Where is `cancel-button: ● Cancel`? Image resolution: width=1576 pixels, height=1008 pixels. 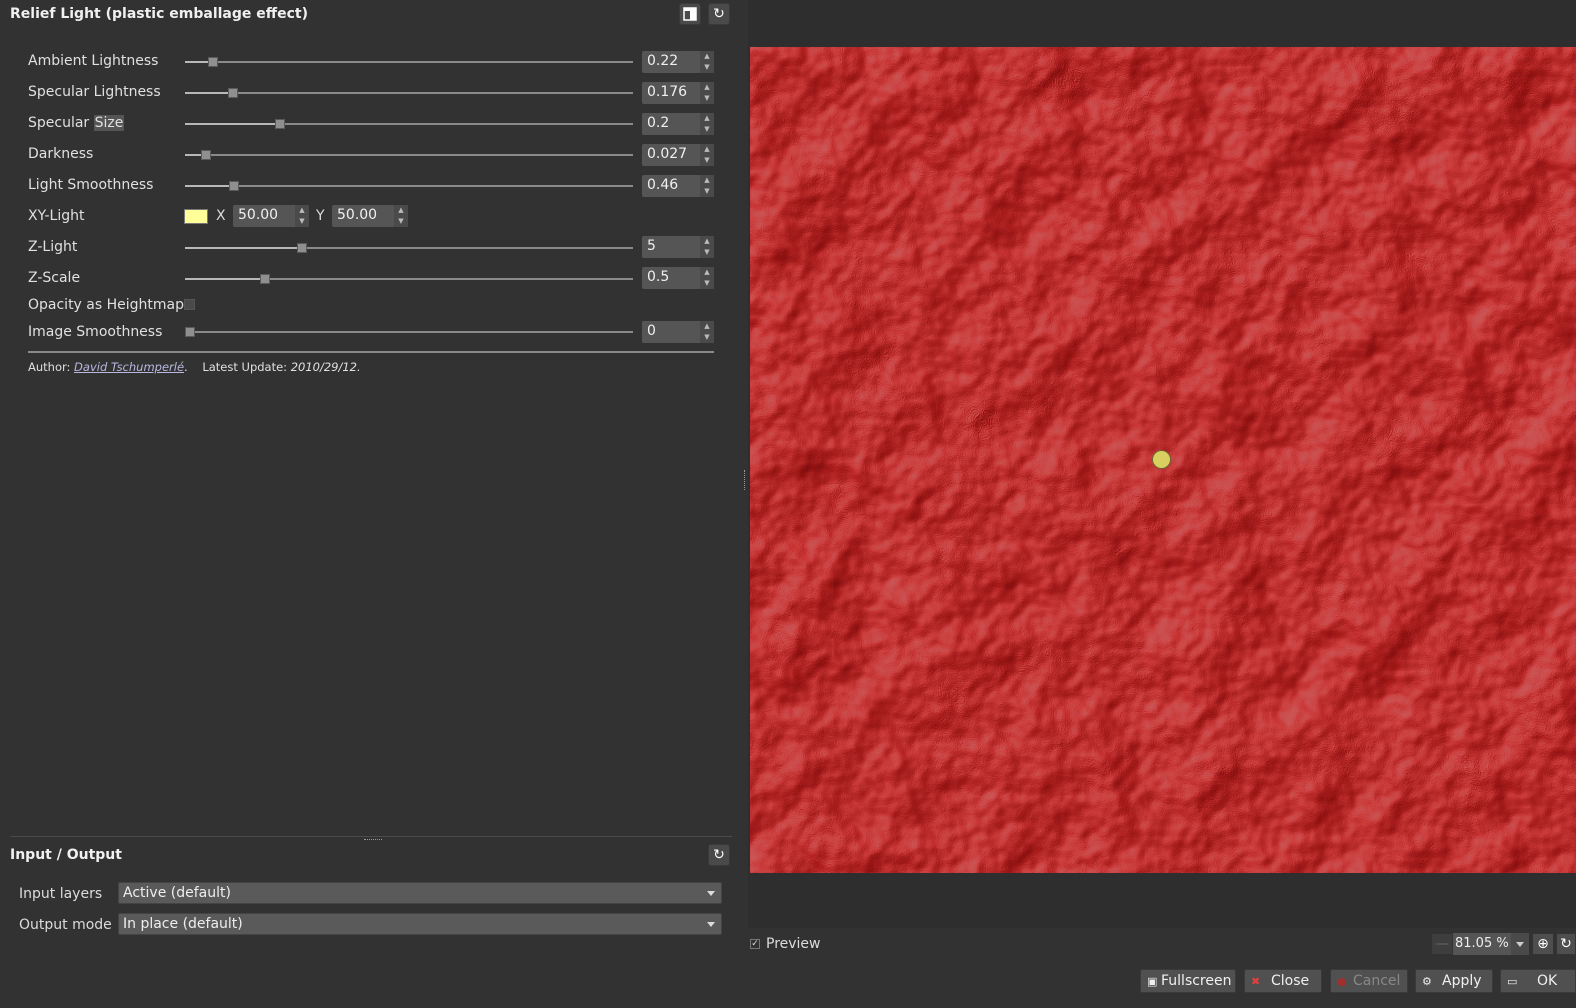
cancel-button: ● Cancel is located at coordinates (1369, 981).